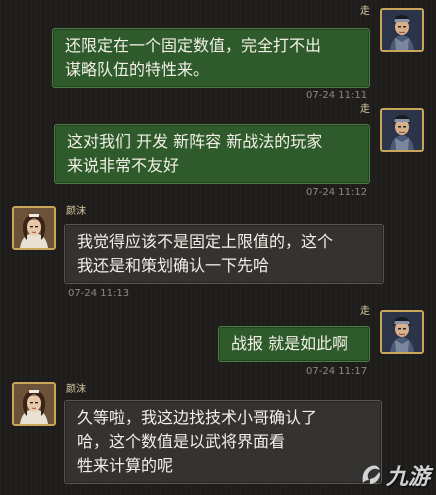  Describe the element at coordinates (337, 192) in the screenshot. I see `message-timestamp: 07-24 11:12` at that location.